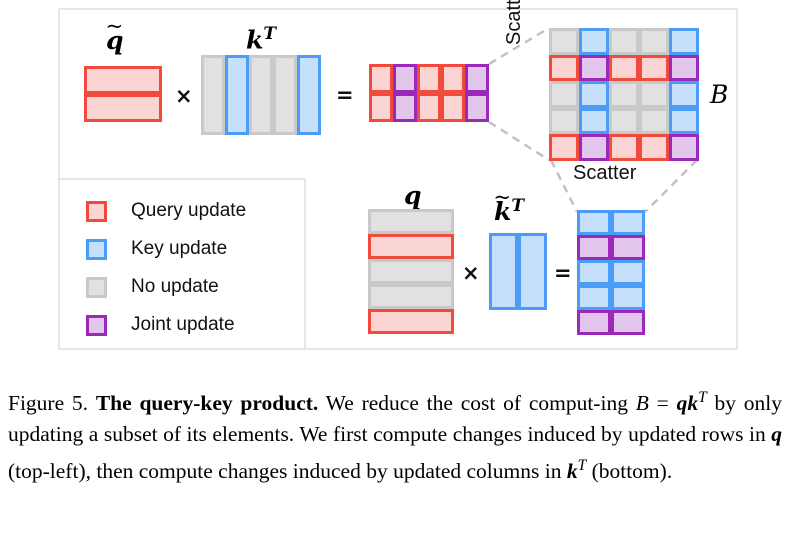 This screenshot has height=533, width=790. Describe the element at coordinates (207, 403) in the screenshot. I see `caption-title: The query-key product.` at that location.